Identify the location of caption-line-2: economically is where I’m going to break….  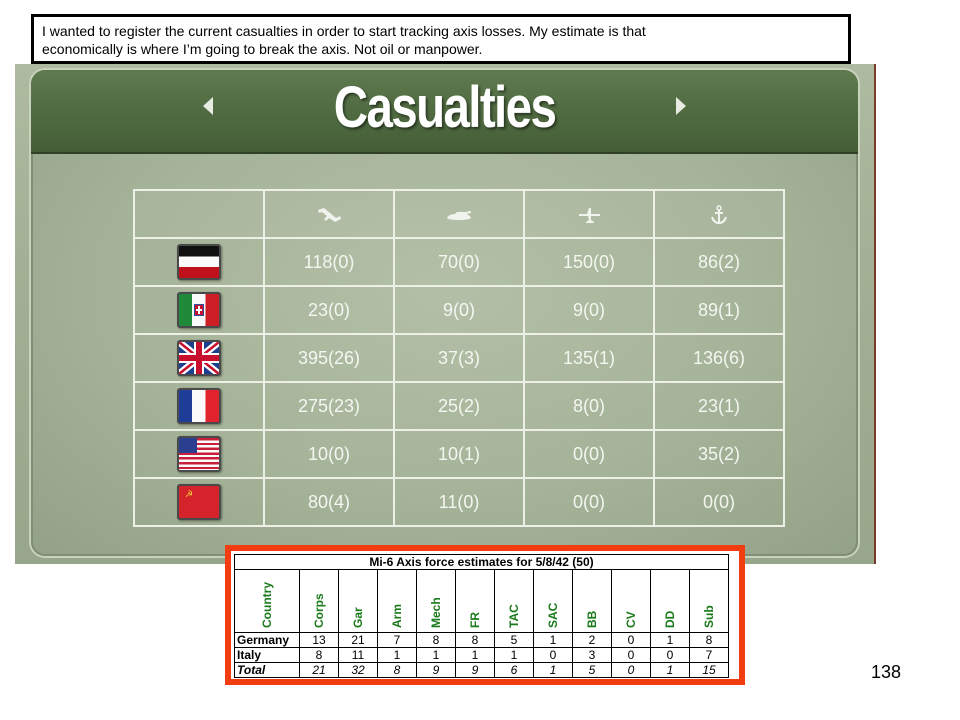
(262, 49).